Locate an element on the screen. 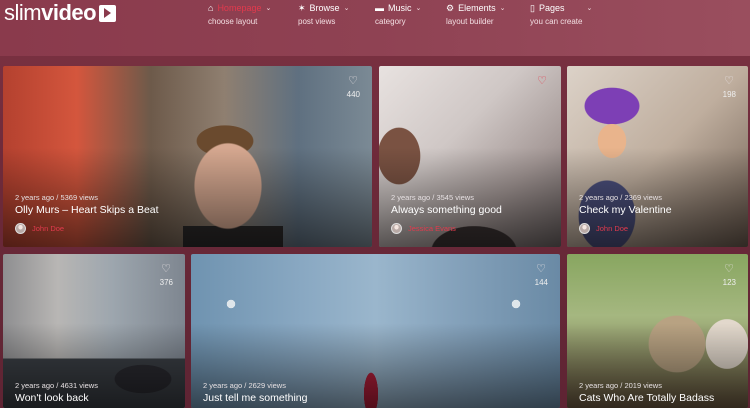  page-icon: ▯ is located at coordinates (532, 7).